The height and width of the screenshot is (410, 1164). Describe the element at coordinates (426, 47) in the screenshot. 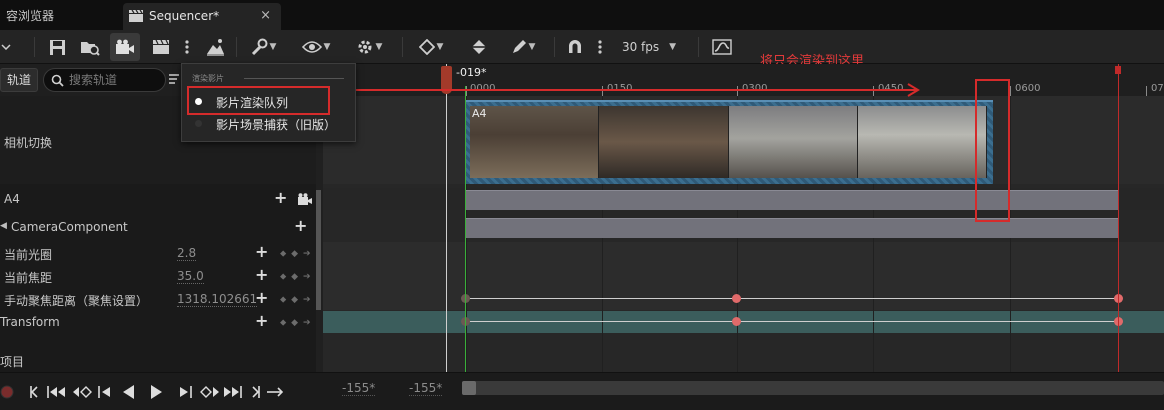

I see `keyframe-icon` at that location.